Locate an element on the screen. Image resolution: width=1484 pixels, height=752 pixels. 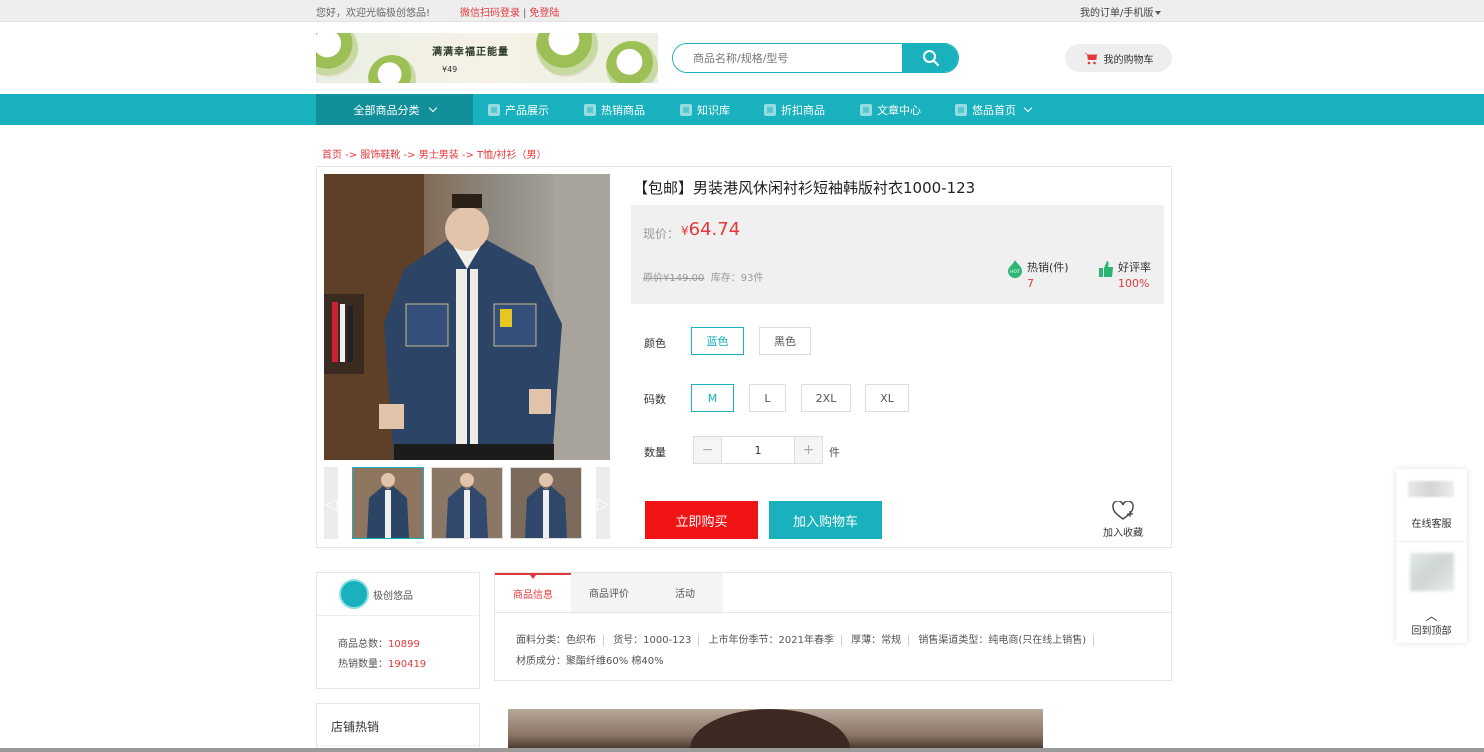
tab-product-info: 商品信息 is located at coordinates (533, 592).